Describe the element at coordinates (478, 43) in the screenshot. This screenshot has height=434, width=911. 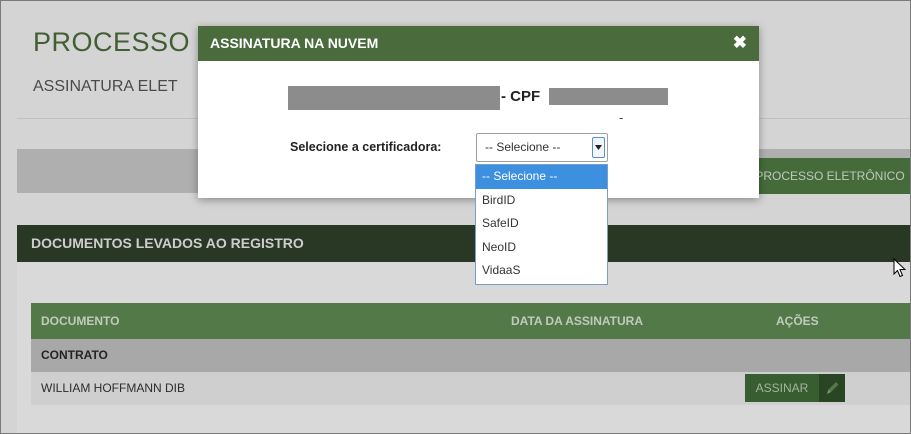
I see `modal-header: ASSINATURA NA NUVEM ✖` at that location.